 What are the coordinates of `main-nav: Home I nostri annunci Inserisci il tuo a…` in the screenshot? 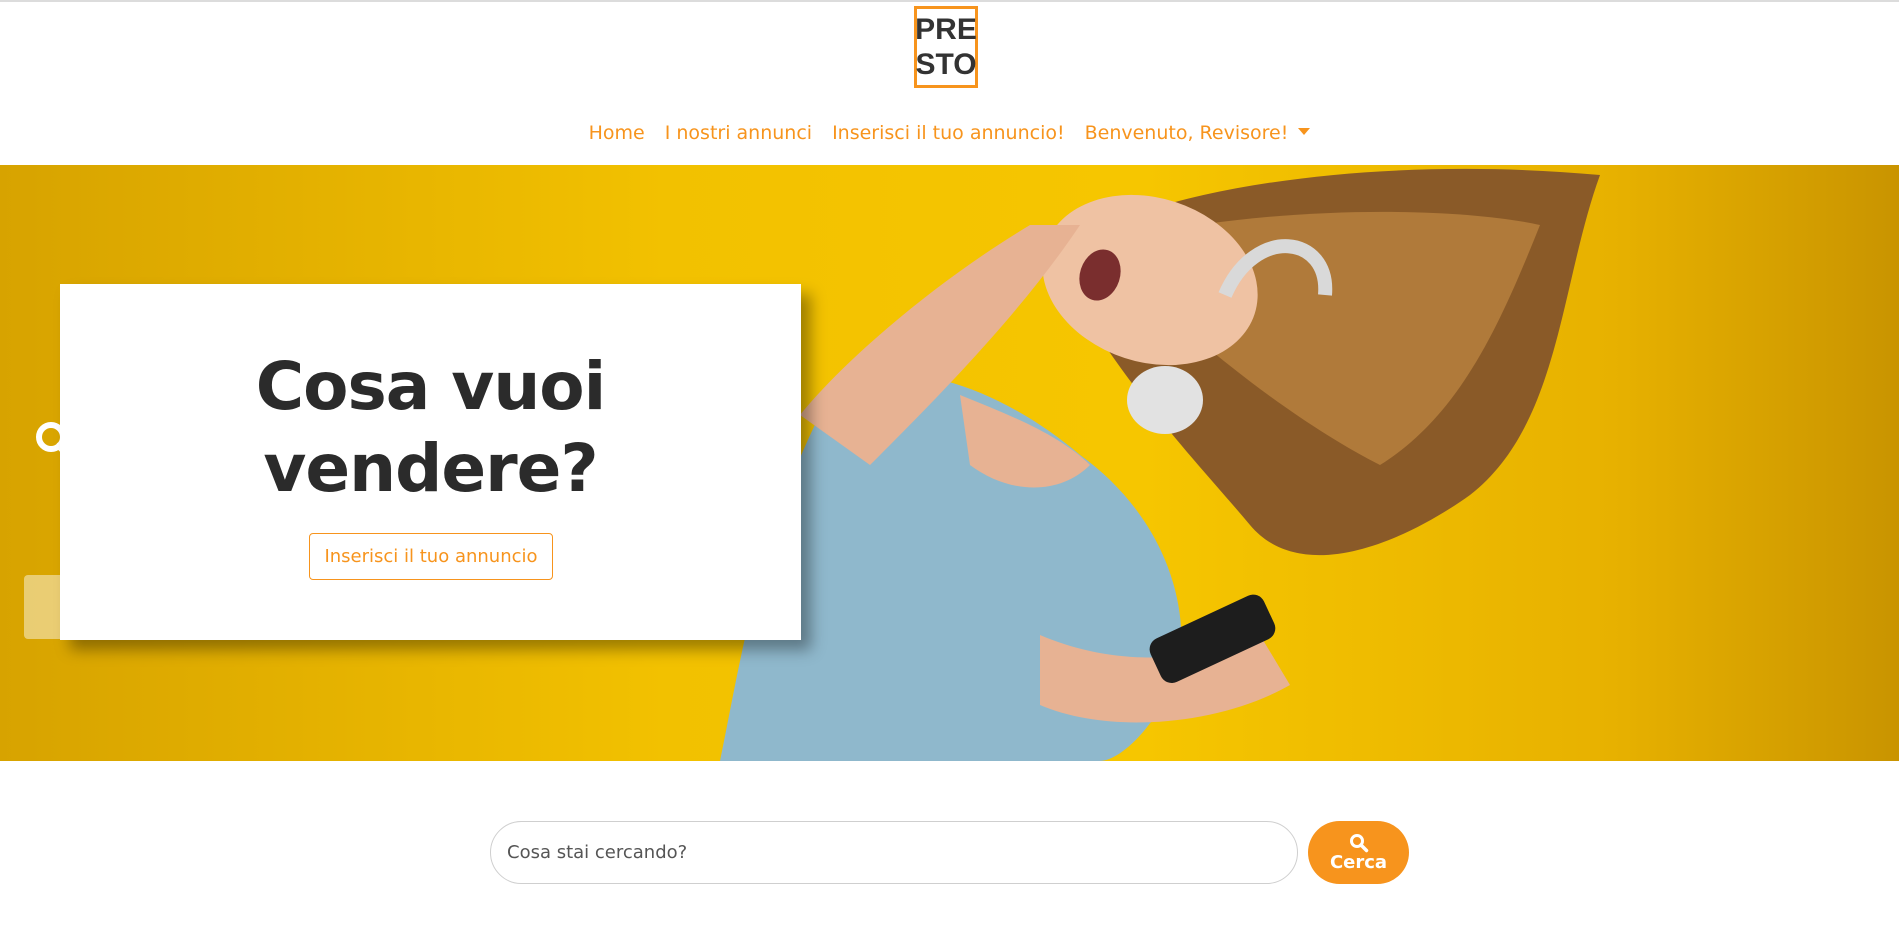 It's located at (949, 133).